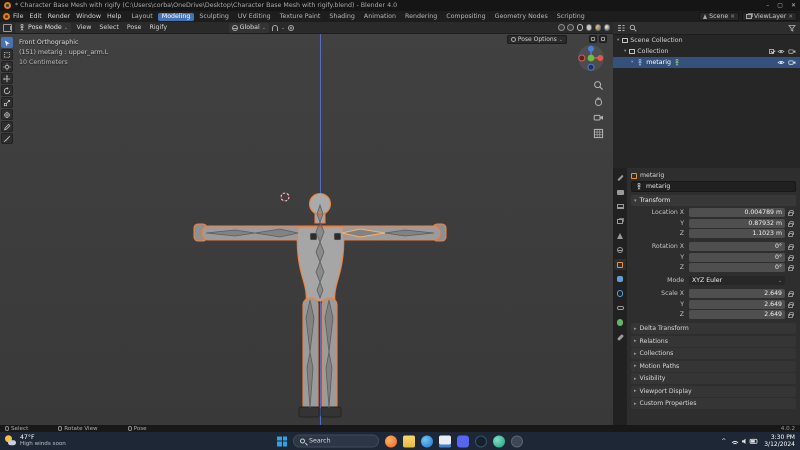  I want to click on outliner-row-collection: ▾ Collection, so click(706, 51).